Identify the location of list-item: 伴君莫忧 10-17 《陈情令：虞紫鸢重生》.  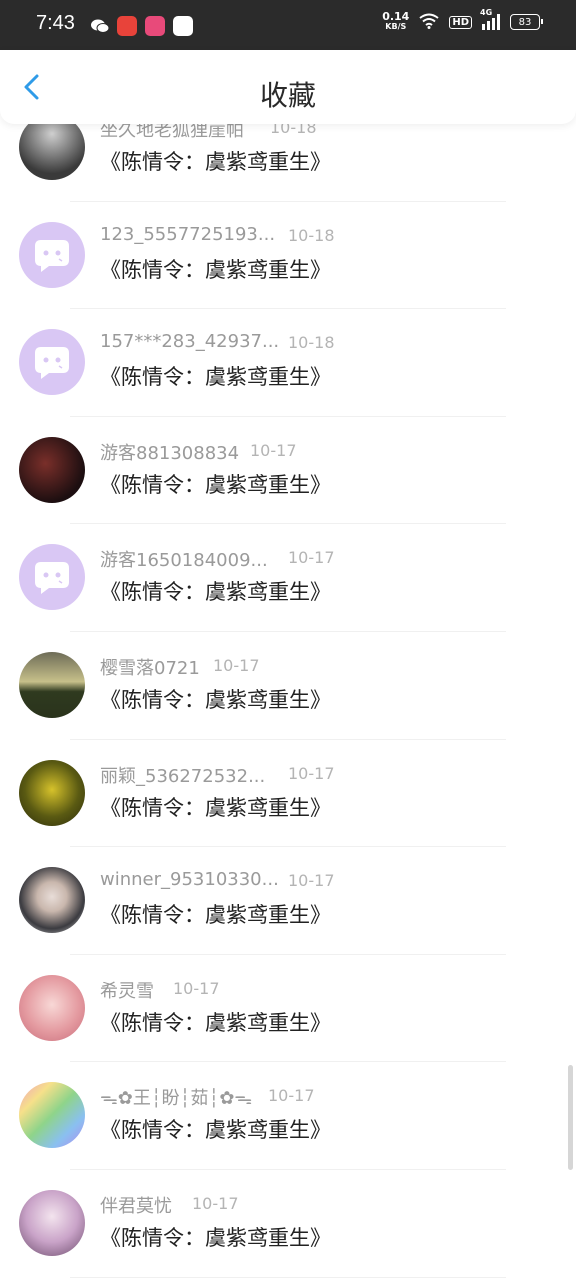
(288, 1224).